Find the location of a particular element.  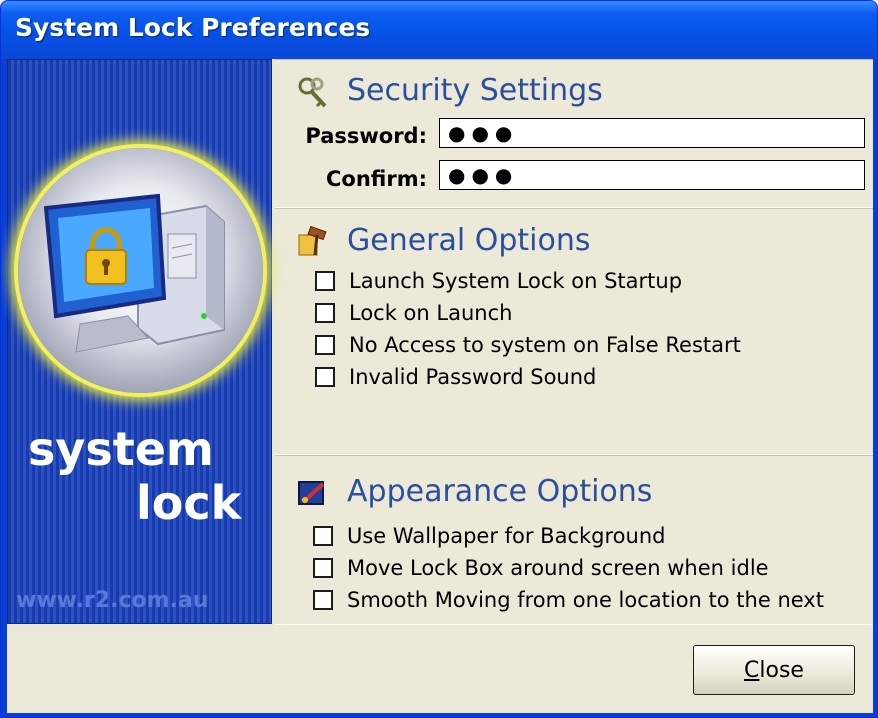

appearance-options-title: Appearance Options is located at coordinates (500, 491).